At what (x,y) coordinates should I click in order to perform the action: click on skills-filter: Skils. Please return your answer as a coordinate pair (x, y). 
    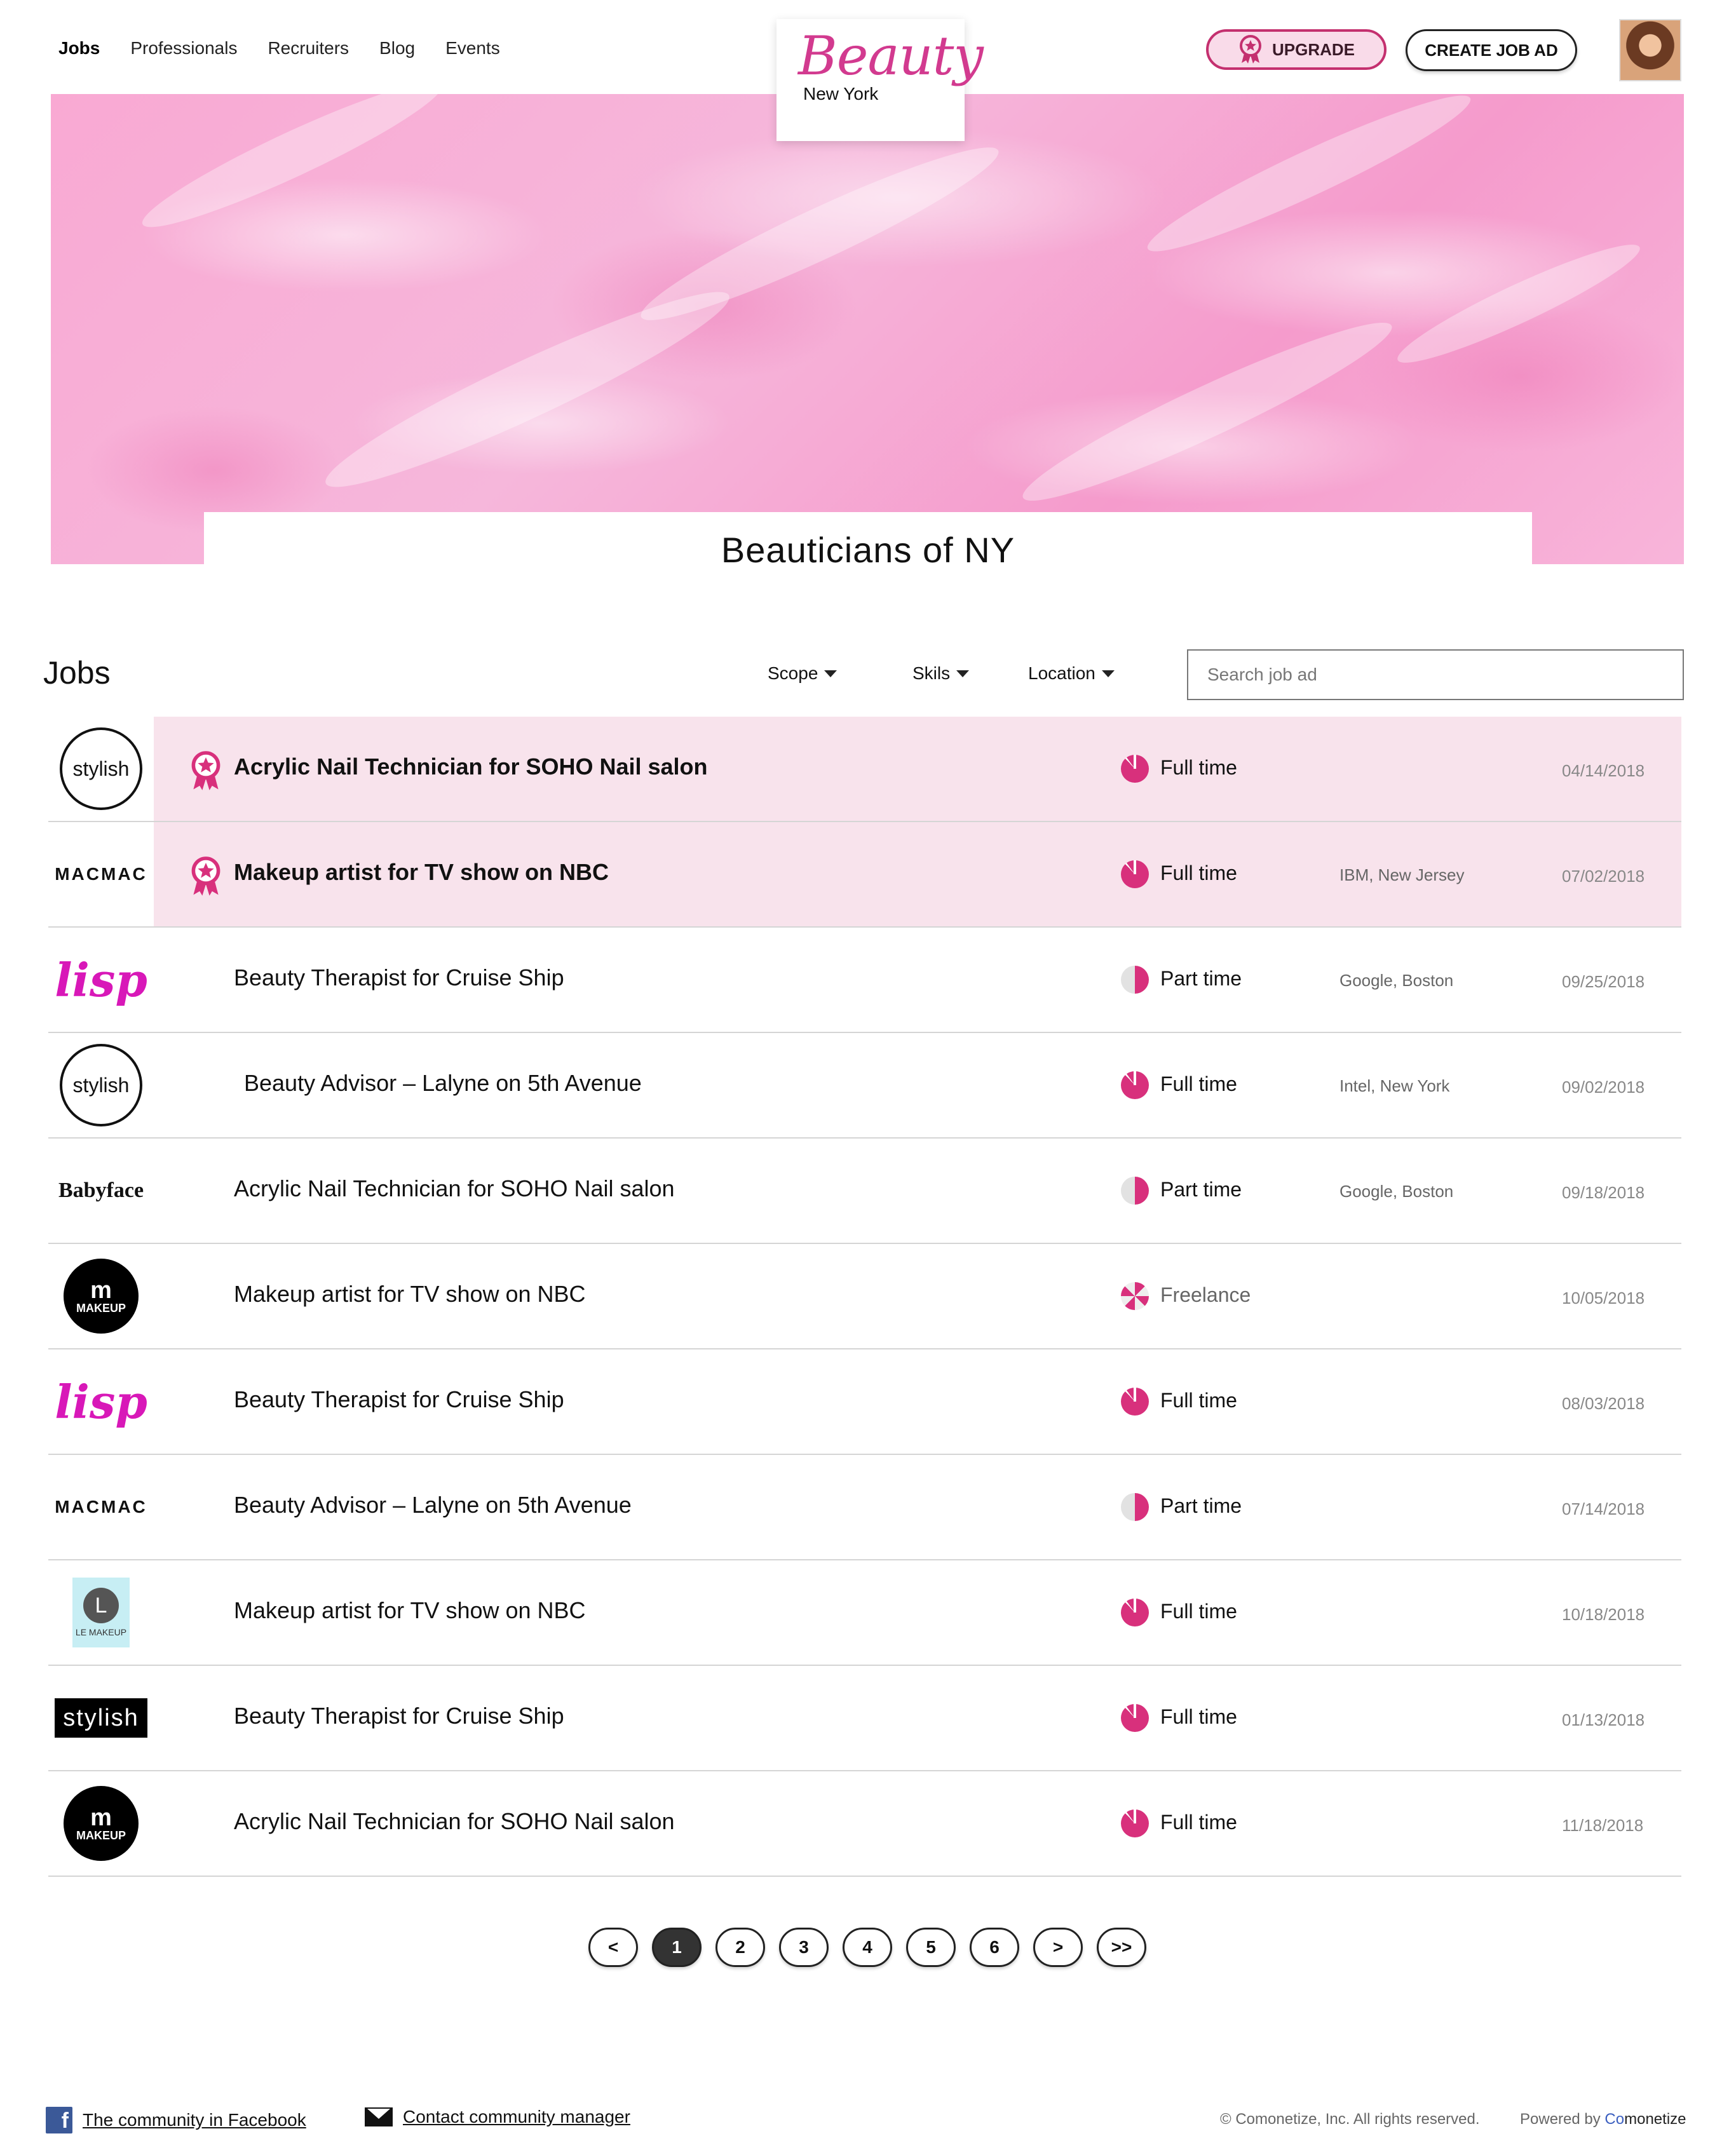
    Looking at the image, I should click on (941, 673).